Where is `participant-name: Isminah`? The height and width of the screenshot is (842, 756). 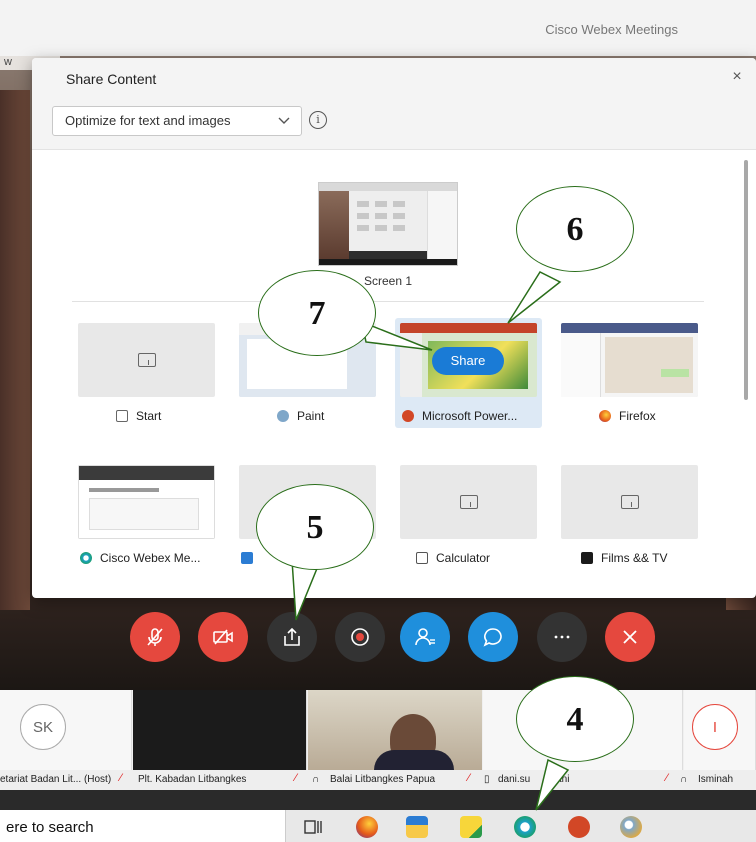
participant-name: Isminah is located at coordinates (716, 779).